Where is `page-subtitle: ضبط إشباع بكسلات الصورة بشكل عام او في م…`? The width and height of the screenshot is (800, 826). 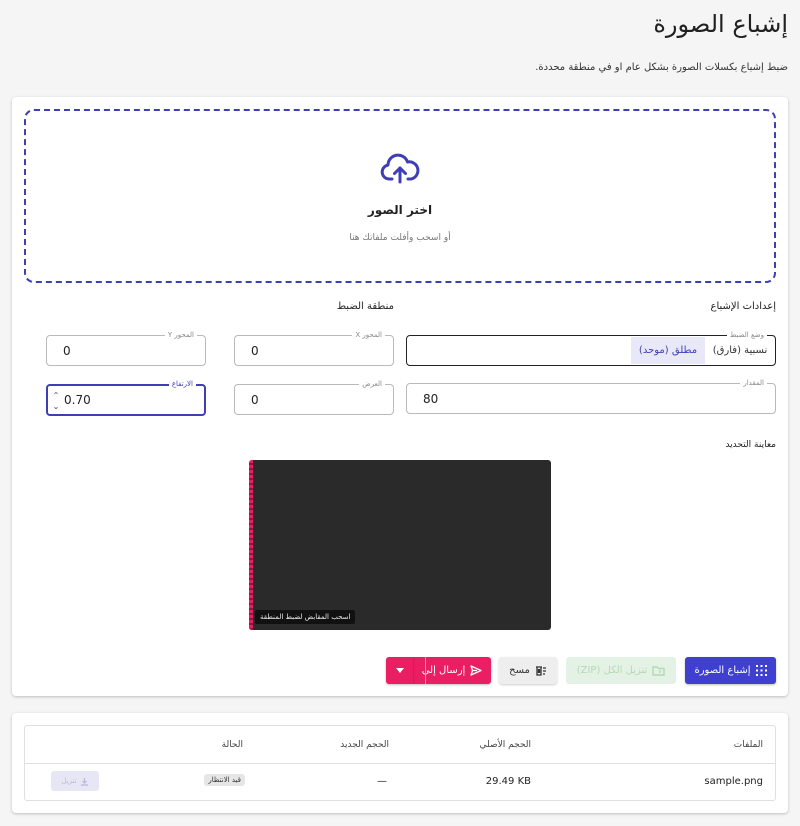
page-subtitle: ضبط إشباع بكسلات الصورة بشكل عام او في م… is located at coordinates (661, 67).